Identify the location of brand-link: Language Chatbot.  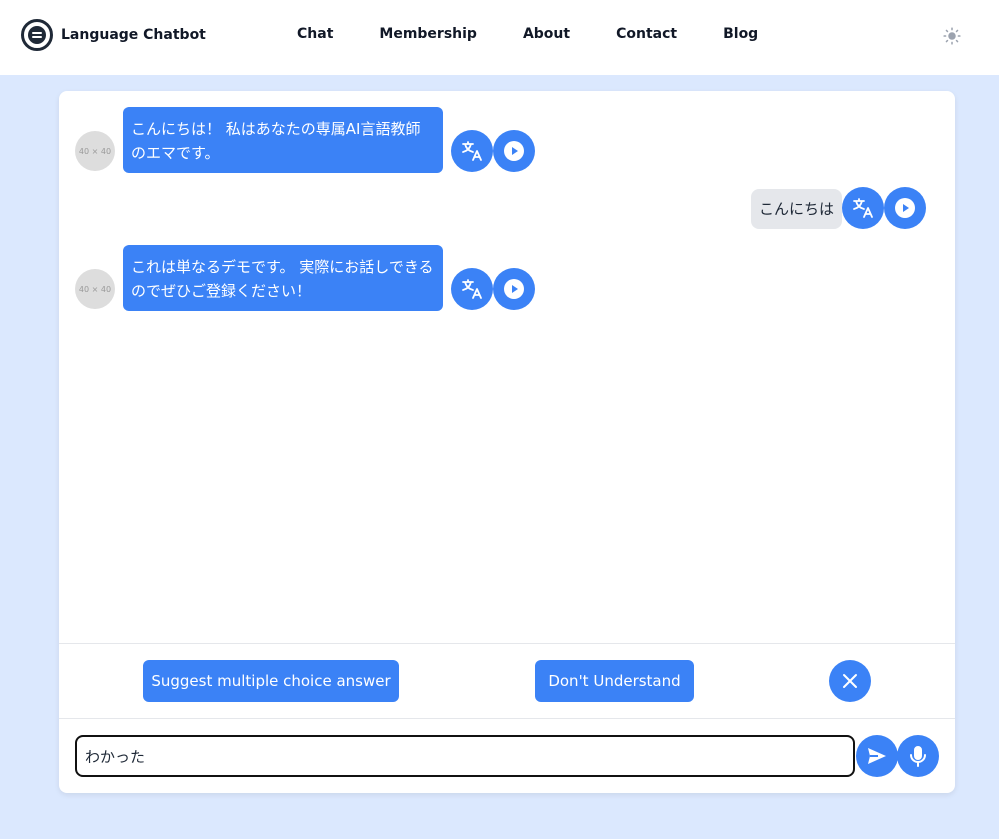
(113, 35).